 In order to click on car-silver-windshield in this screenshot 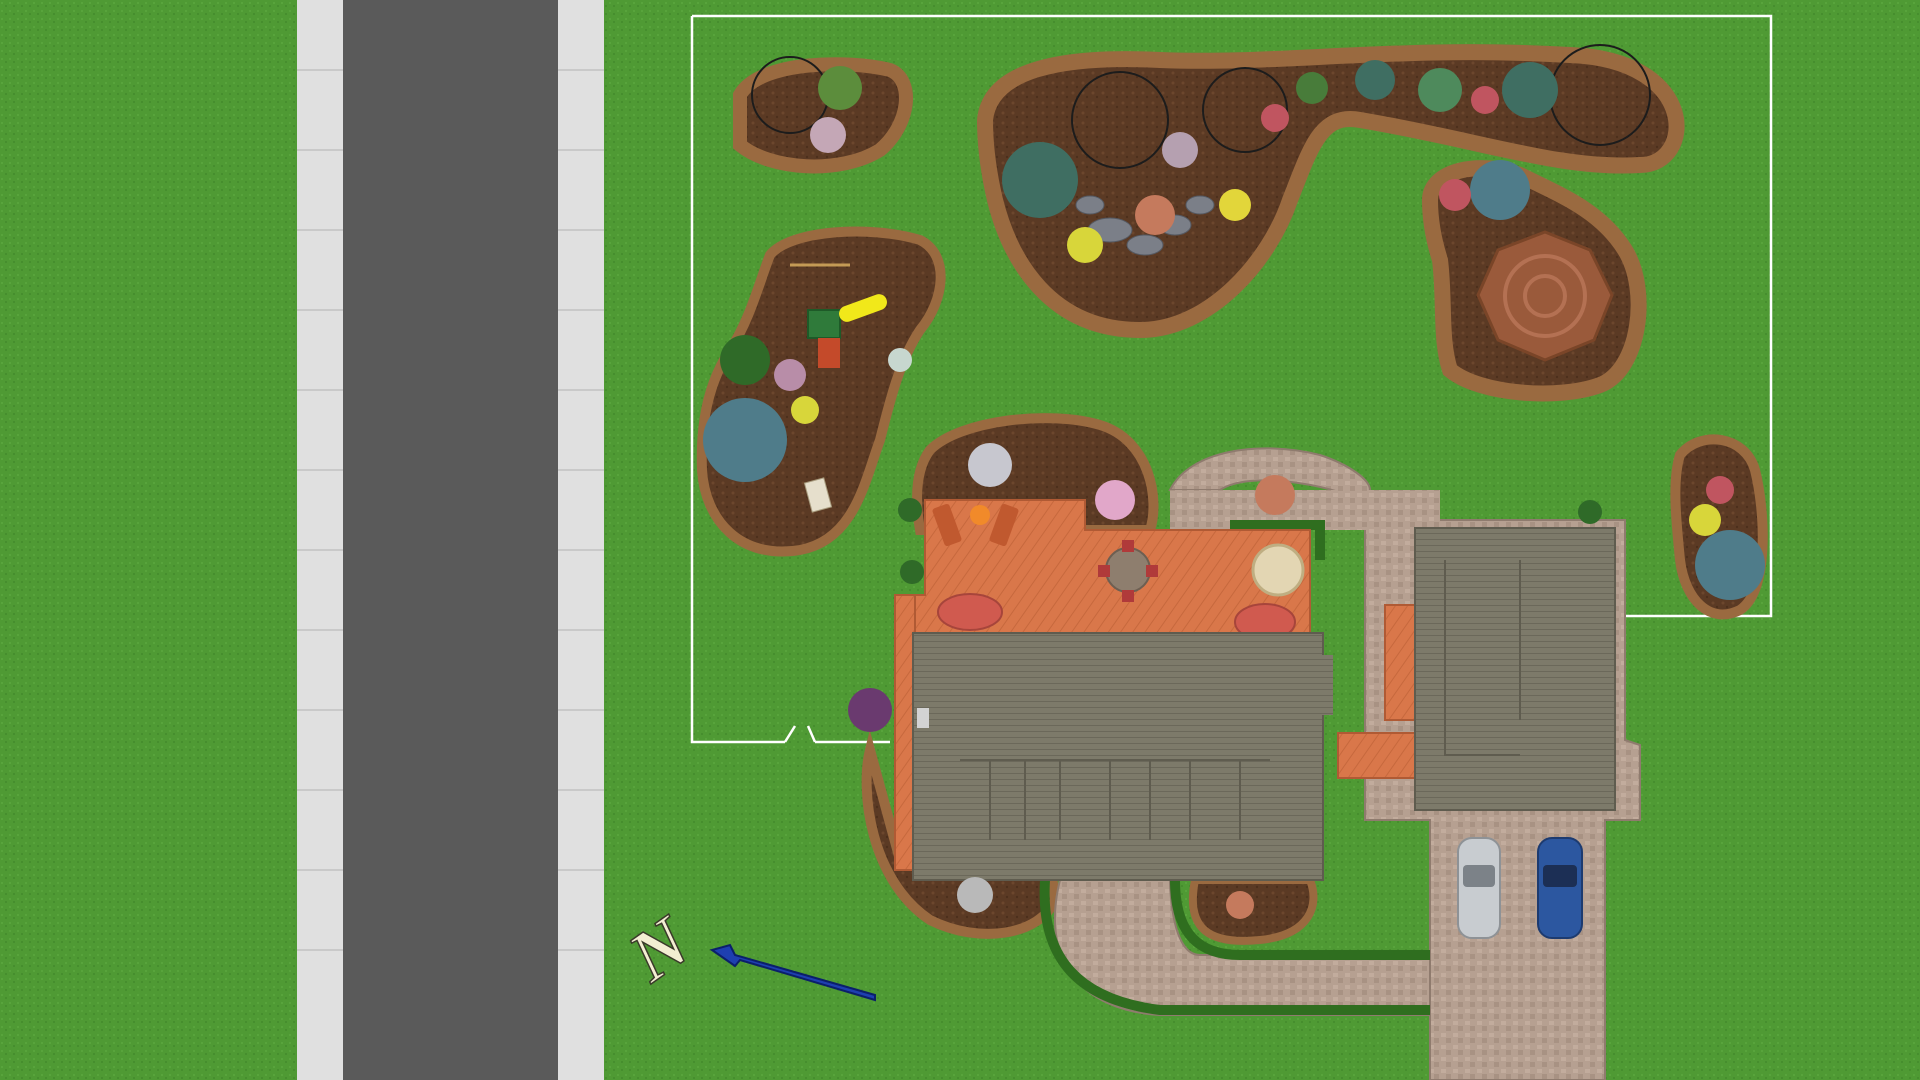, I will do `click(1479, 876)`.